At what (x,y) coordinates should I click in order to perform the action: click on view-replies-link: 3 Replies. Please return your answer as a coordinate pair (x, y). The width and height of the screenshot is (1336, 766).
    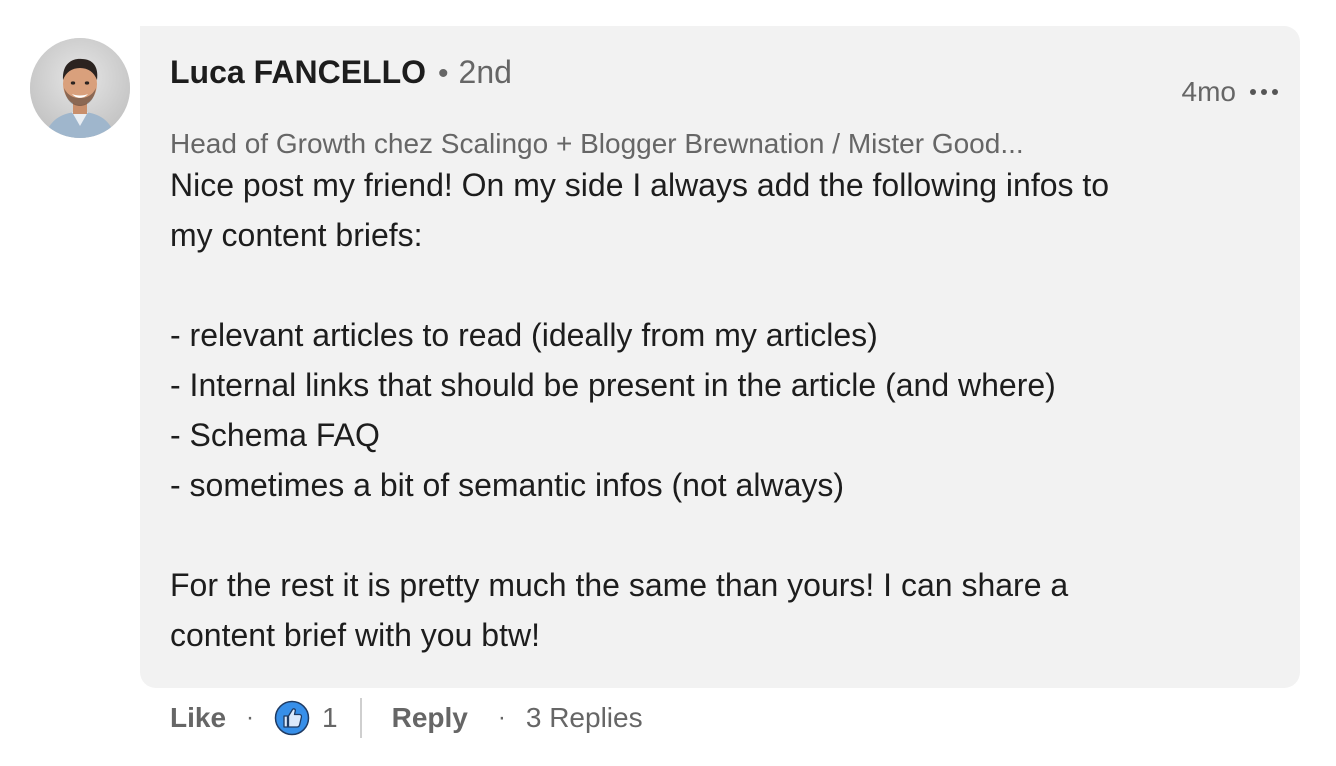
    Looking at the image, I should click on (584, 718).